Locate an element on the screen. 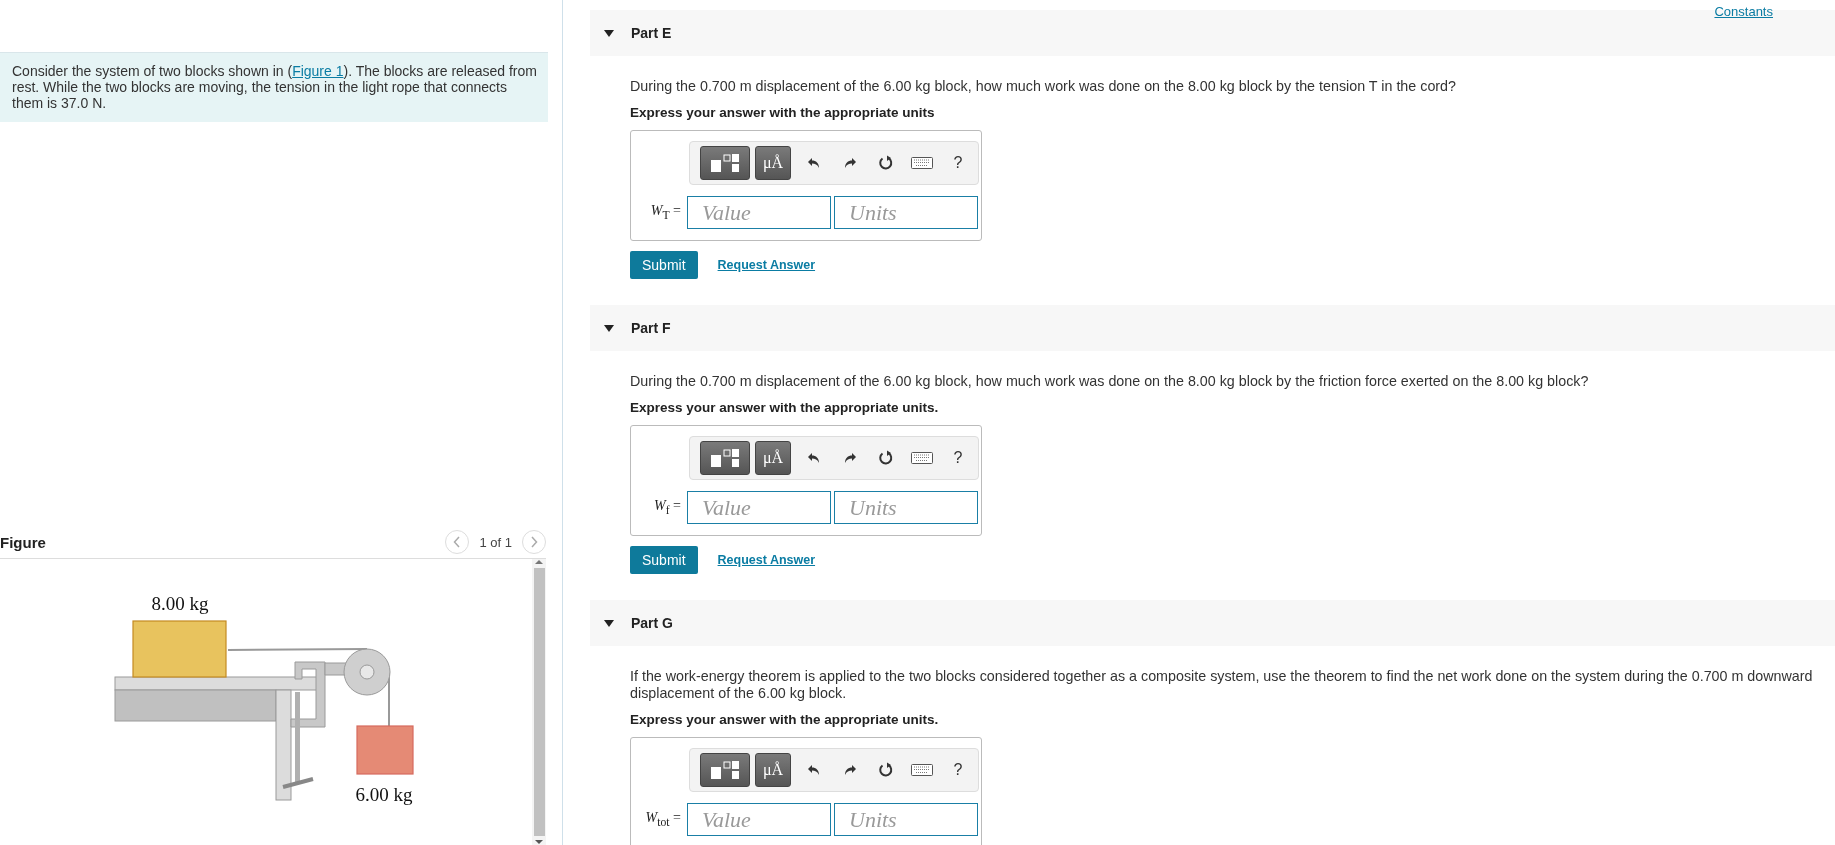  question-text: If the work-energy theorem is applied to the two blocks considered together as a composite system, use the theorem to find the net work done on the system during the 0.700 m downward displacement of the 6.00 kg block. is located at coordinates (1222, 685).